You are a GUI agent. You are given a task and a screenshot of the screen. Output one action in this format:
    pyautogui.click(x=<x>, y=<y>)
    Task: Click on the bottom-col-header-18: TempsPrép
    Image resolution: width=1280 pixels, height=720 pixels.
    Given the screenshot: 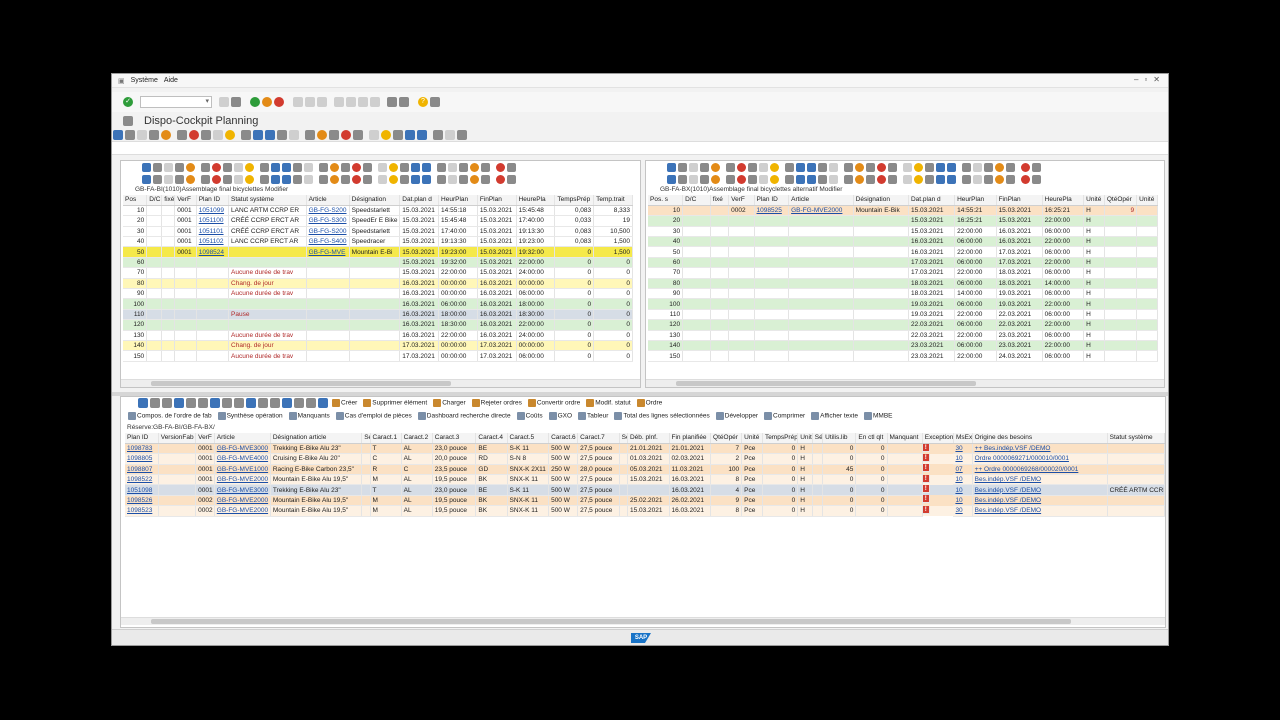 What is the action you would take?
    pyautogui.click(x=780, y=438)
    